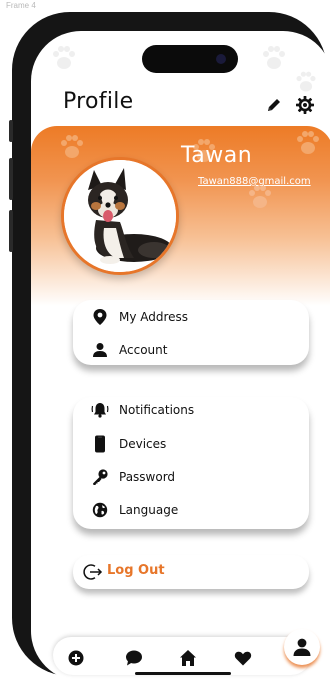 The width and height of the screenshot is (330, 681). Describe the element at coordinates (191, 332) in the screenshot. I see `account-card: My Address Account` at that location.